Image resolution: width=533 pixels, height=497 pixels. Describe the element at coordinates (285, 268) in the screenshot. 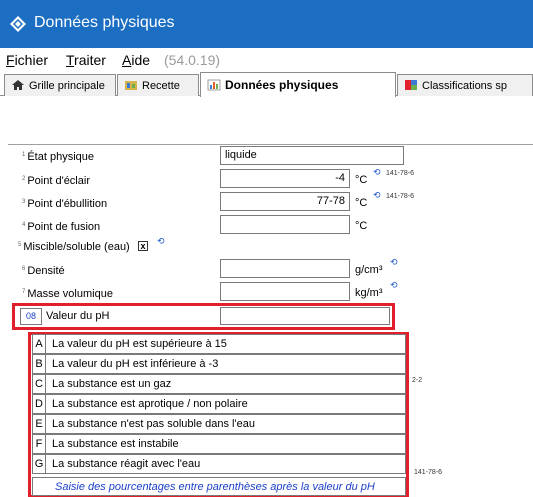

I see `densite-field` at that location.